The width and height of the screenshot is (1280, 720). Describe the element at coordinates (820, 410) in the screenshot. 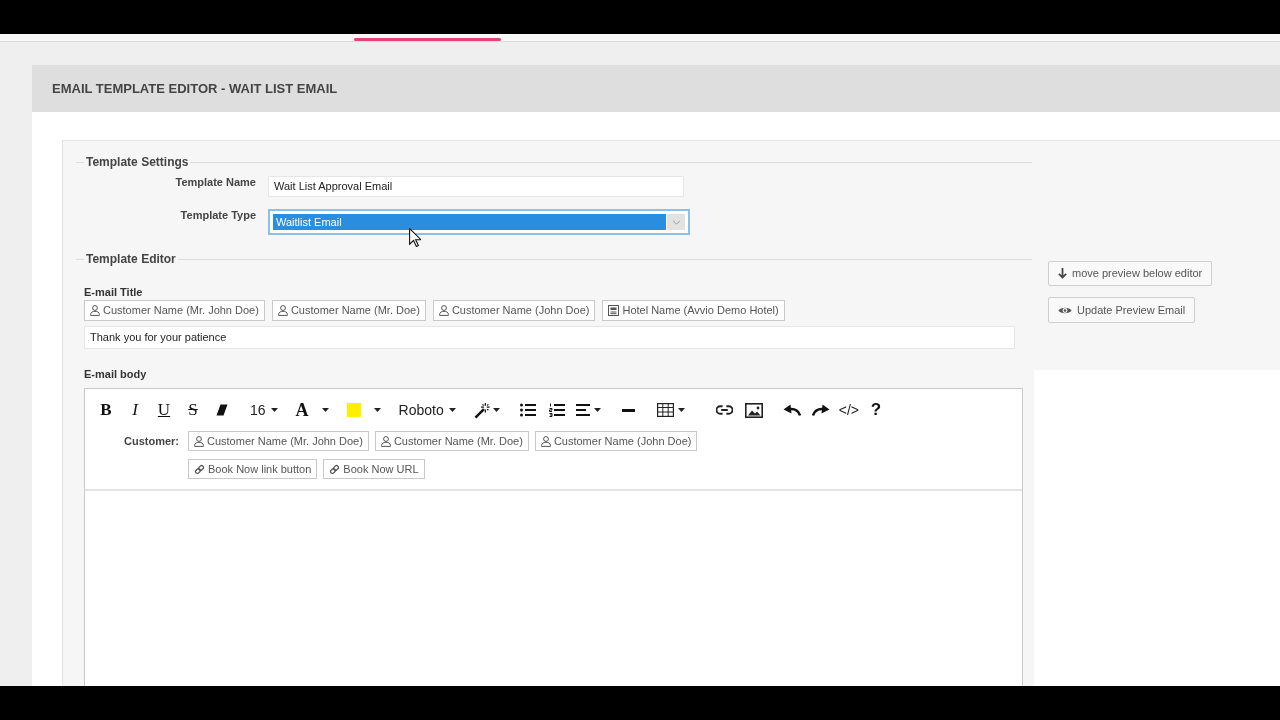

I see `redo-icon` at that location.